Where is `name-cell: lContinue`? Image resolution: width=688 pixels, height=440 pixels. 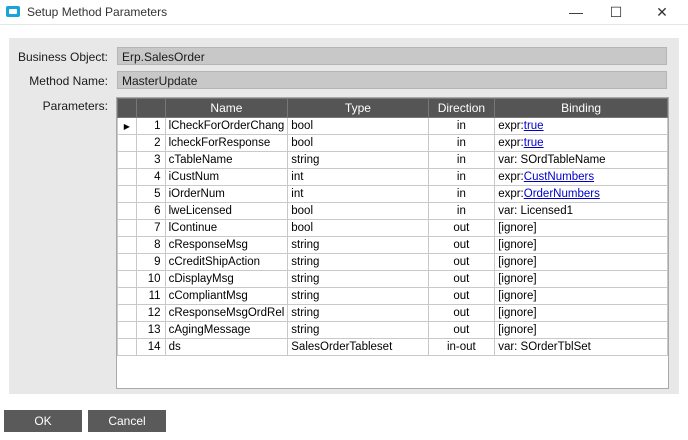
name-cell: lContinue is located at coordinates (226, 228).